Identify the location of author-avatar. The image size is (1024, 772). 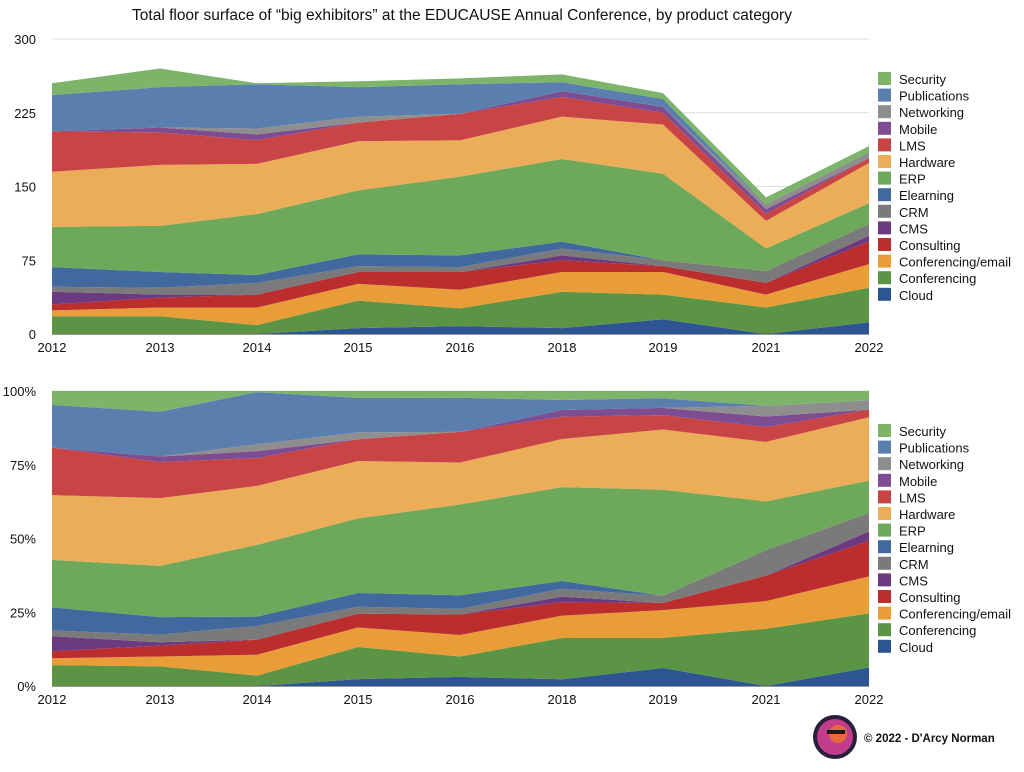
(835, 737).